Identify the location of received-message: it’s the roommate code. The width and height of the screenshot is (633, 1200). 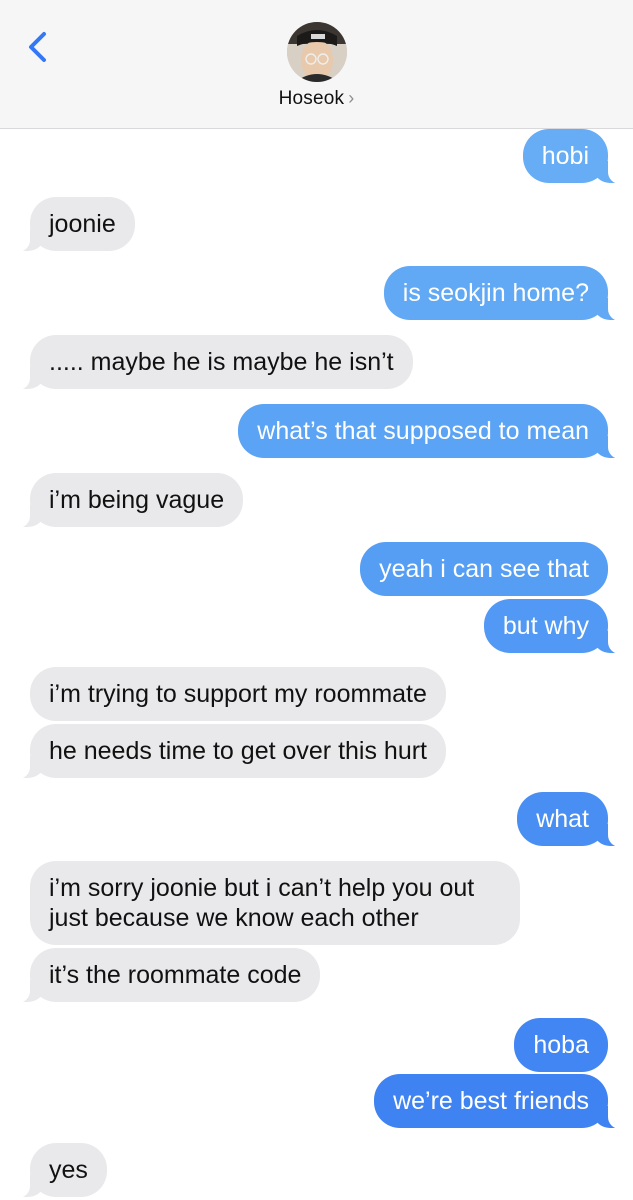
(168, 975).